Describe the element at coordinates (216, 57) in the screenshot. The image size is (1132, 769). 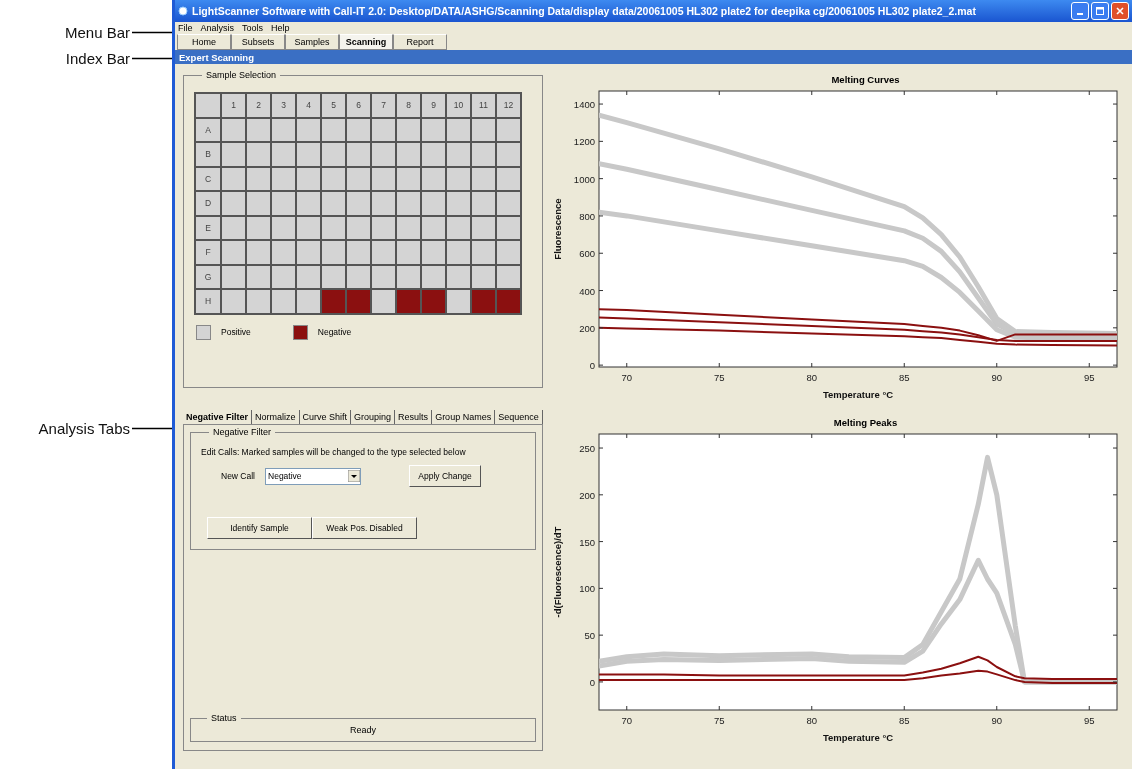
I see `section-title: Expert Scanning` at that location.